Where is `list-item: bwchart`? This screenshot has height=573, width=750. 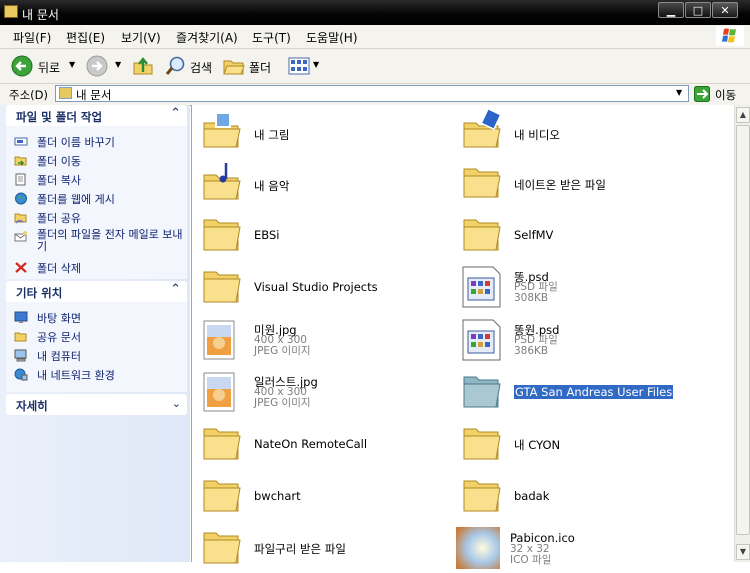
list-item: bwchart is located at coordinates (320, 498).